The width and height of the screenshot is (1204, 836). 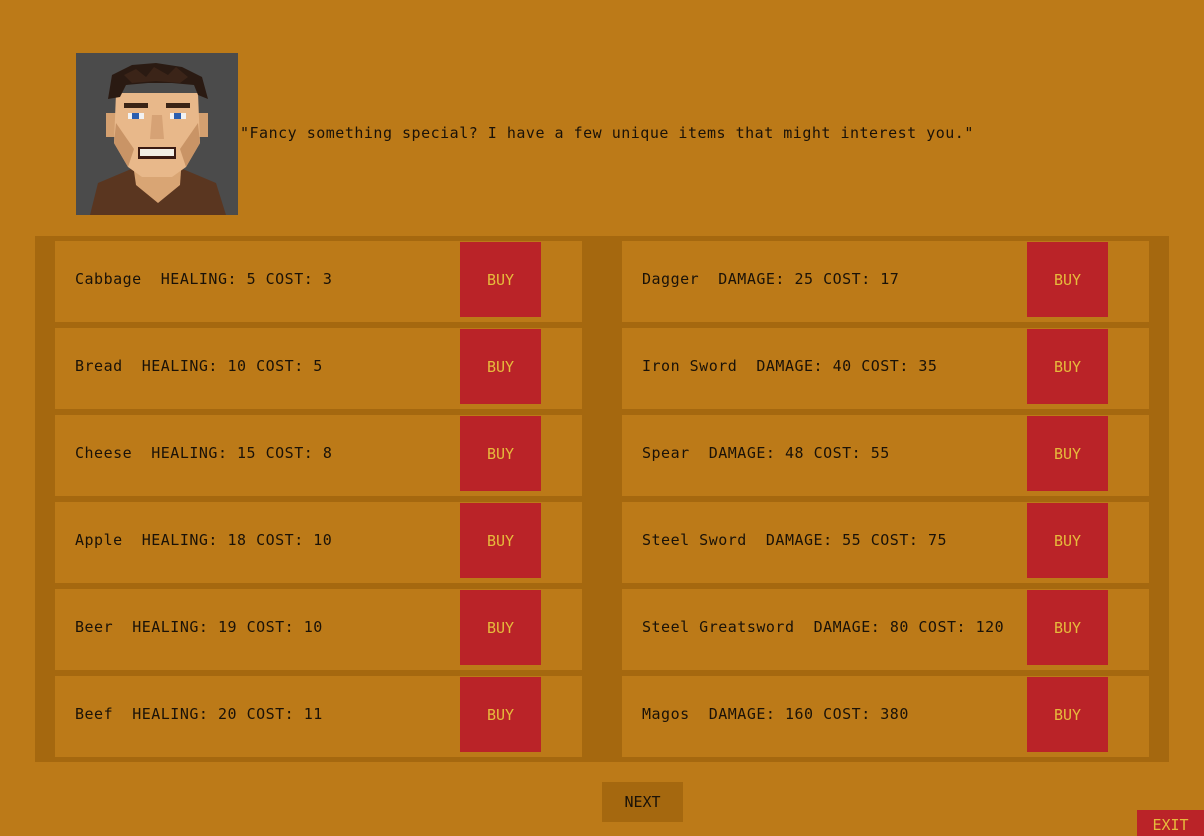 I want to click on exit-label: EXIT, so click(x=1170, y=825).